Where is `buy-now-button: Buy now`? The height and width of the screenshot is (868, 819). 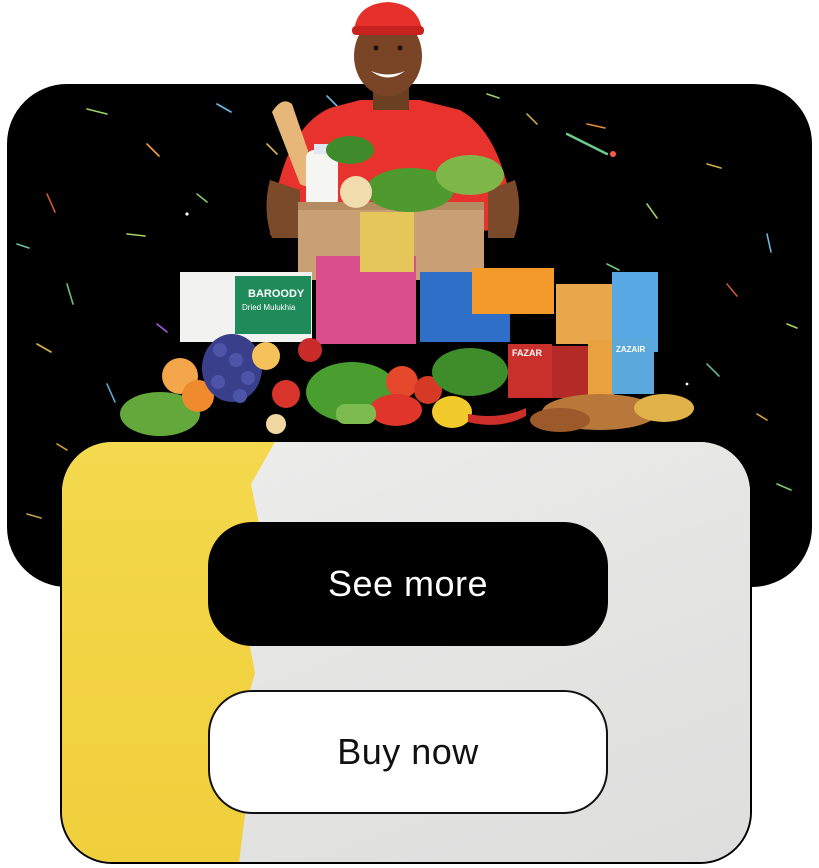 buy-now-button: Buy now is located at coordinates (408, 752).